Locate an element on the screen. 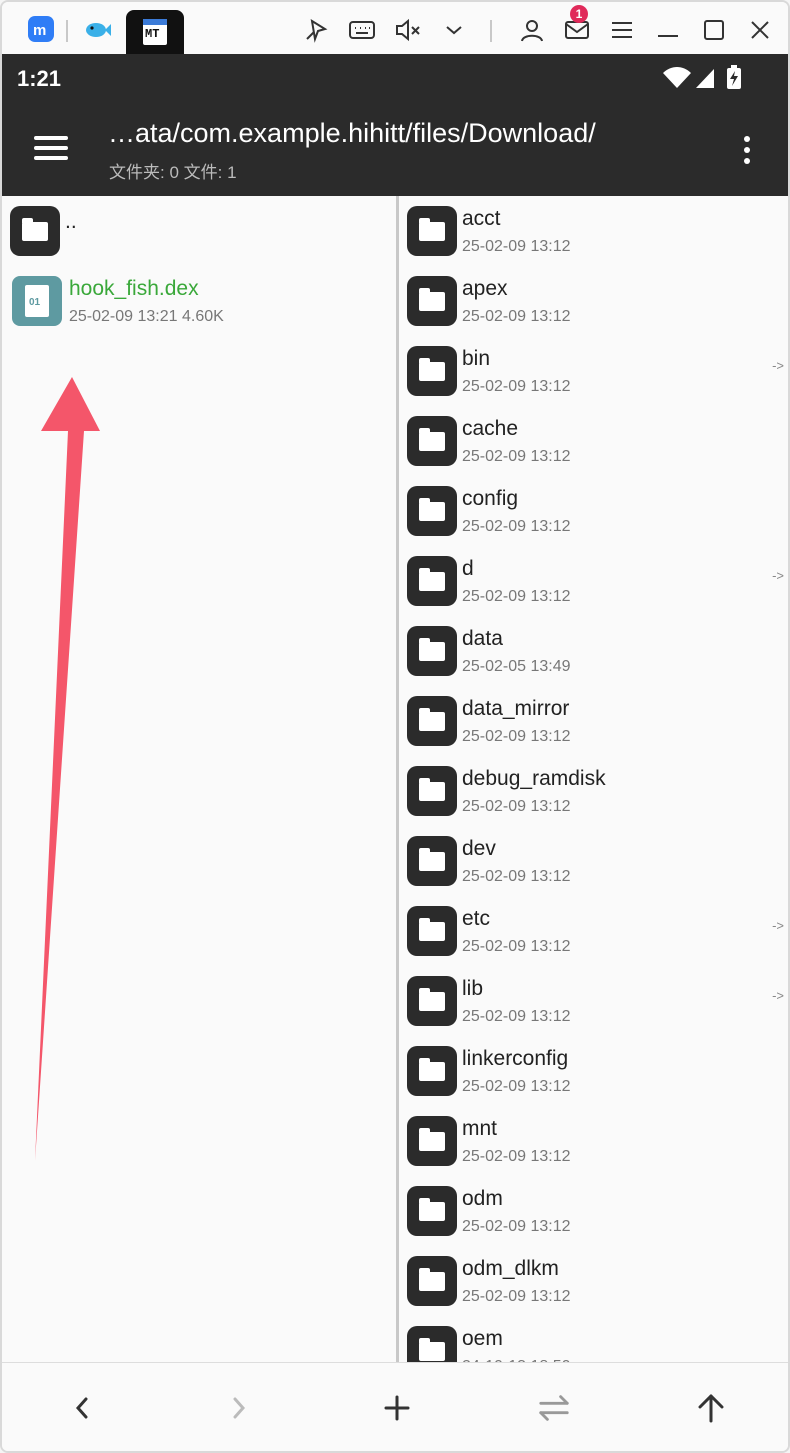  mt-app-tab: MT is located at coordinates (155, 32).